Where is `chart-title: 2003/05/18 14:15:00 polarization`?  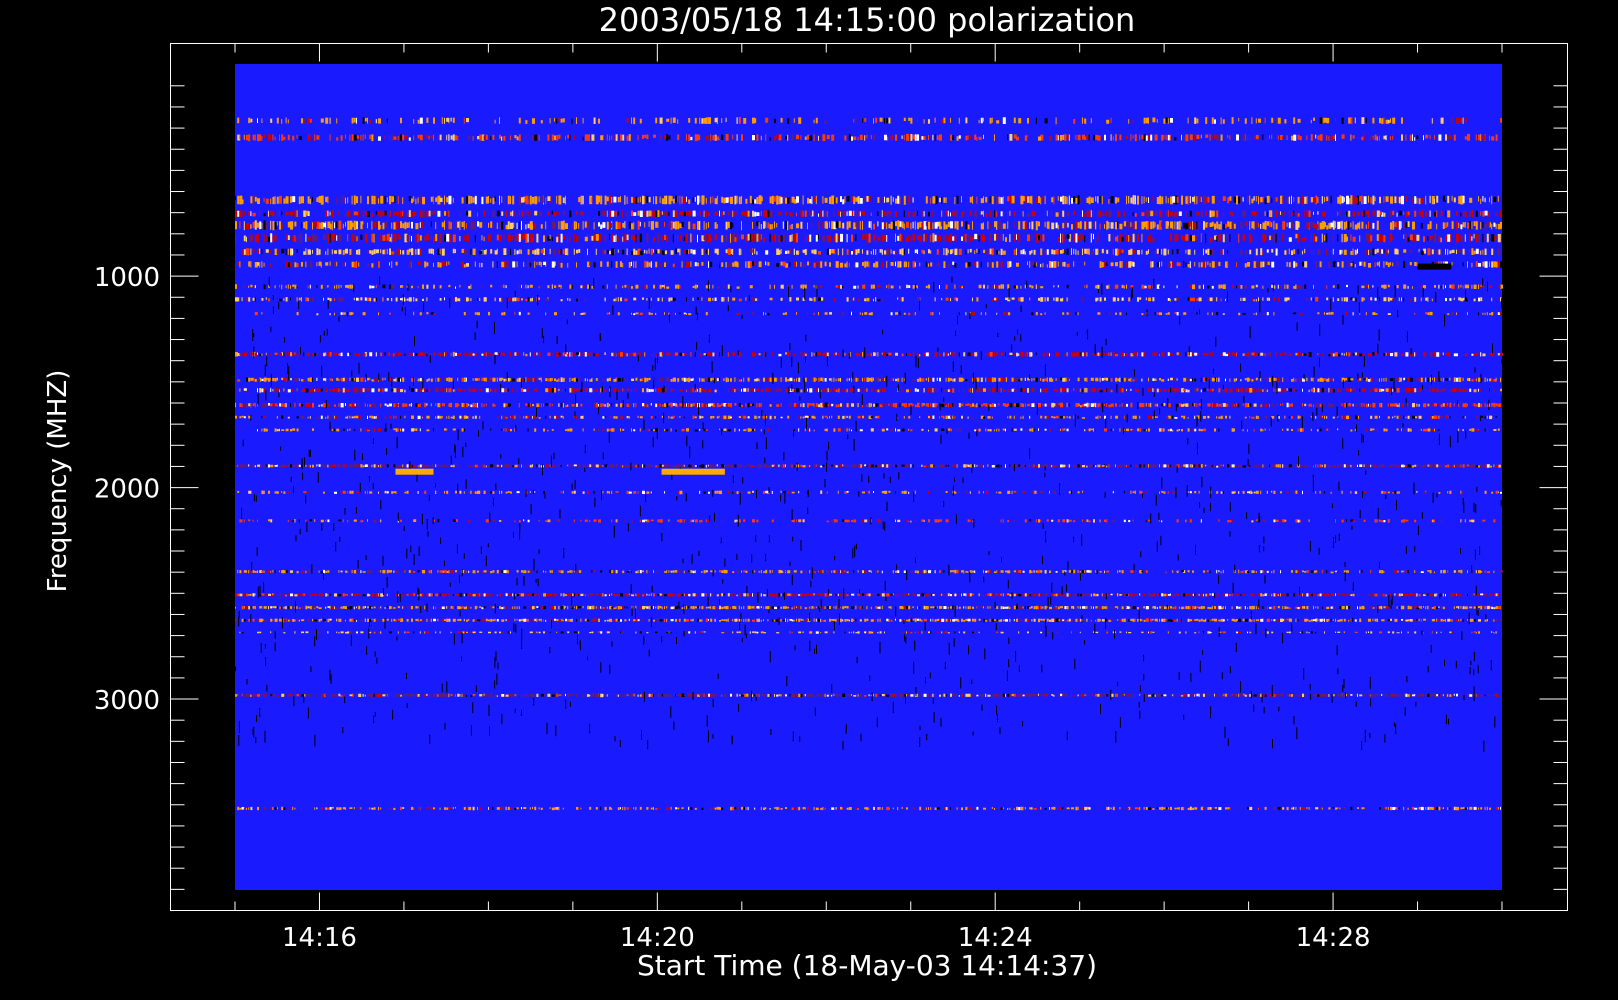 chart-title: 2003/05/18 14:15:00 polarization is located at coordinates (867, 20).